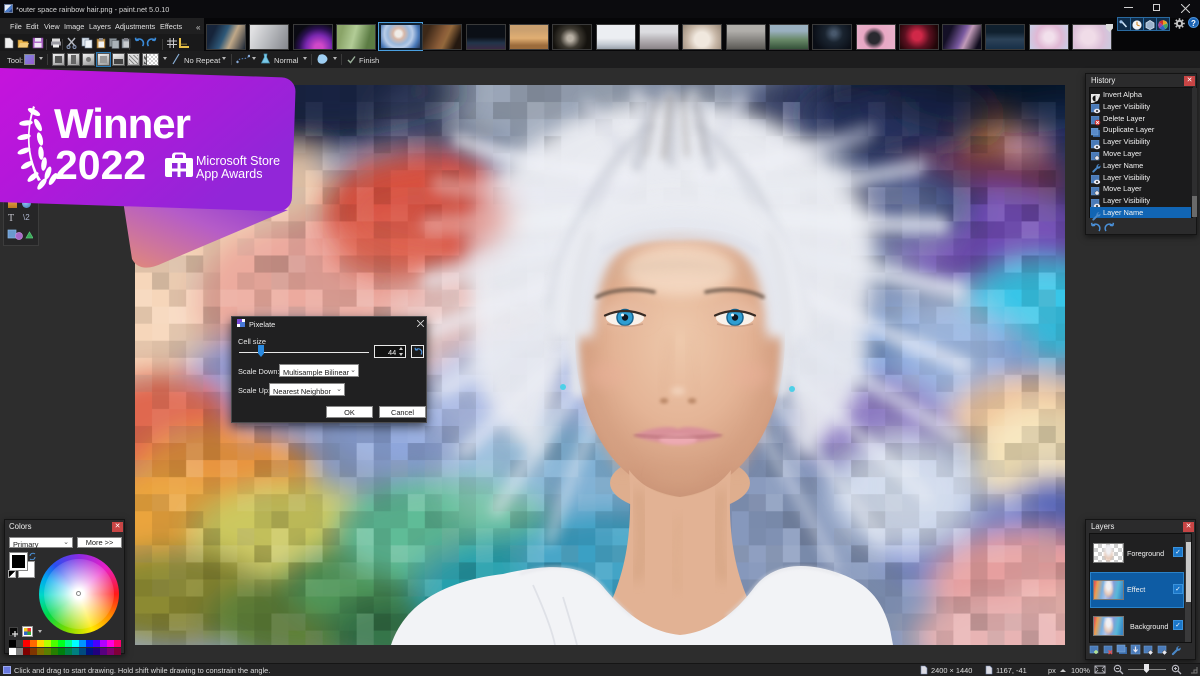  I want to click on svg-text: Winner, so click(122, 123).